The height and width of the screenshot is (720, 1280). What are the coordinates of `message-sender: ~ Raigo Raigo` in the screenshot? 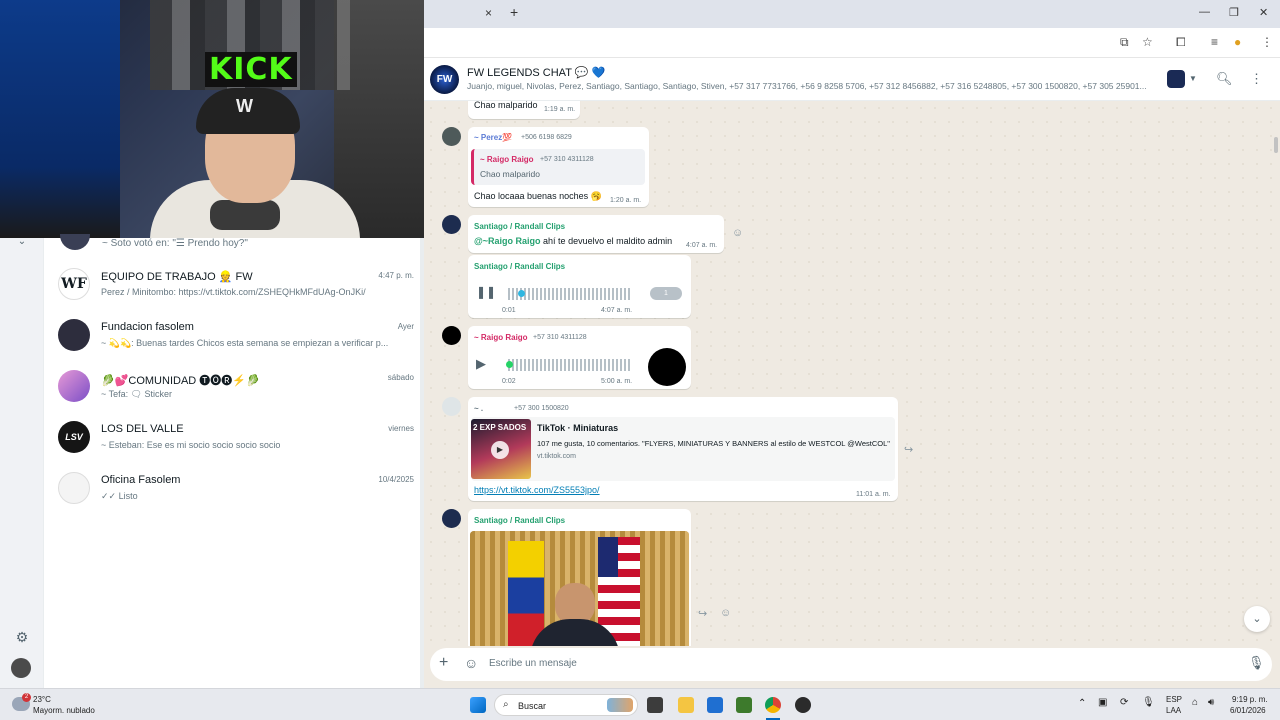 It's located at (501, 337).